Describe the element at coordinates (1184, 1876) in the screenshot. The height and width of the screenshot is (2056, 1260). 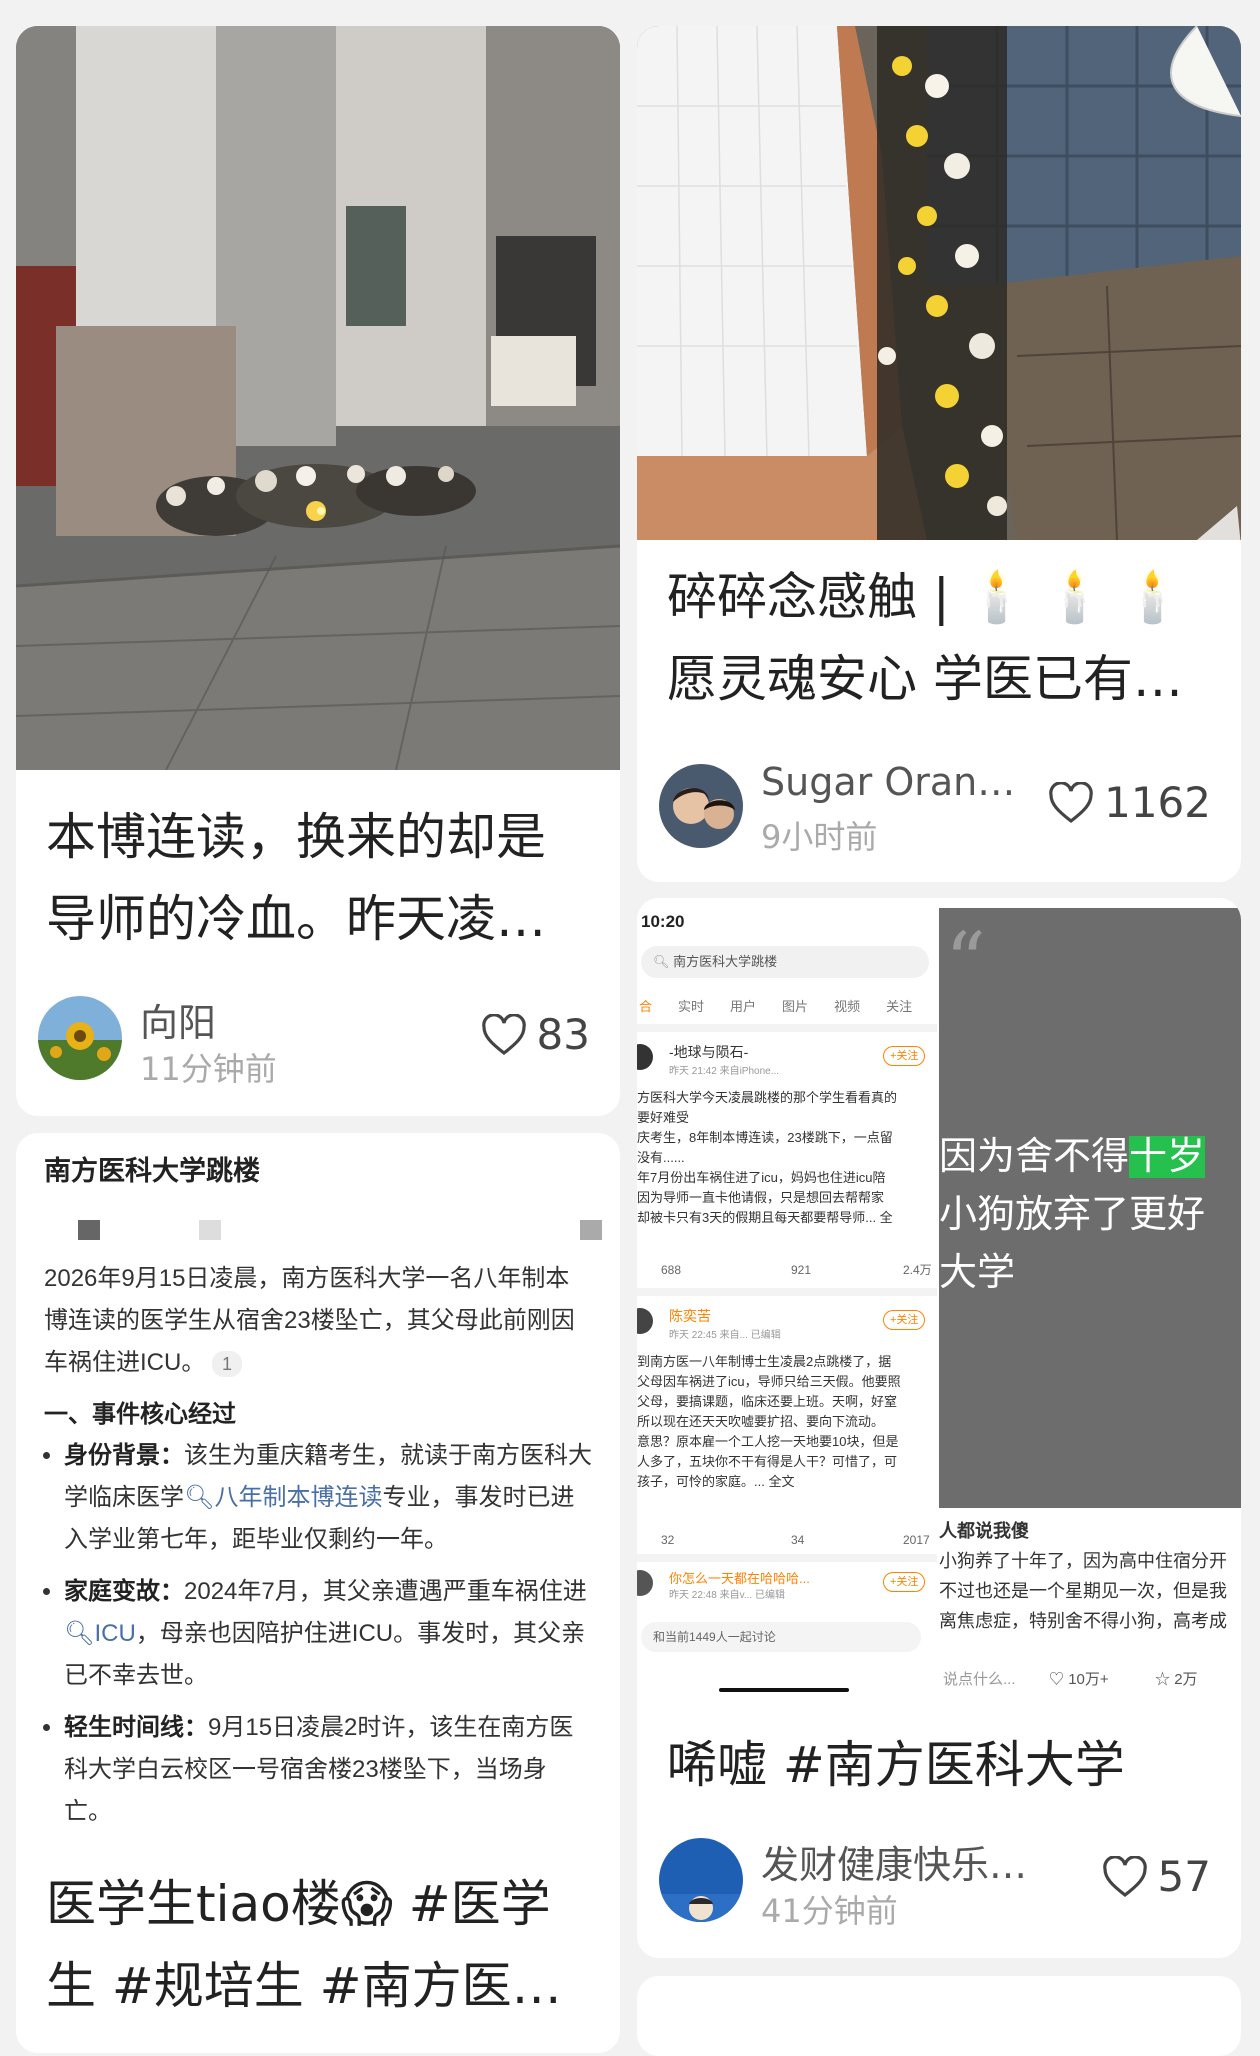
I see `like-count: 57` at that location.